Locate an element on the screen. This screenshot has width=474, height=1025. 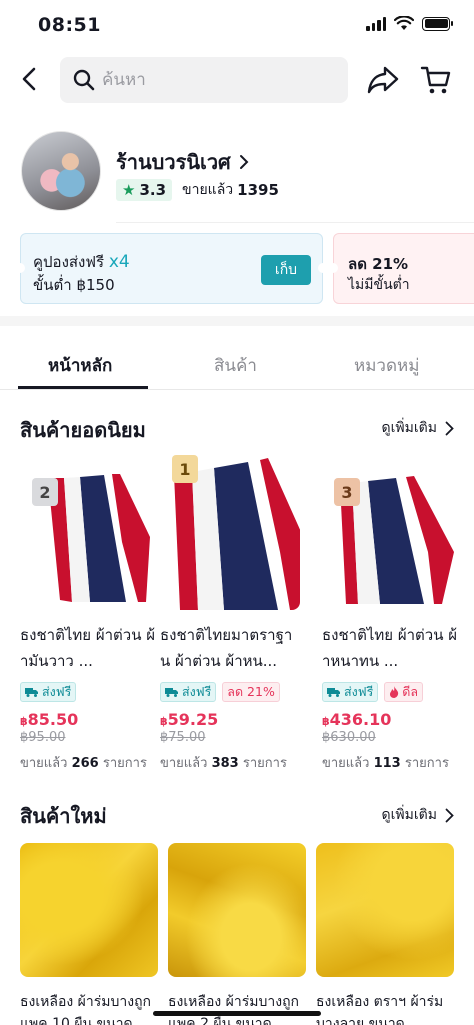
sold-count: 1395 is located at coordinates (258, 190).